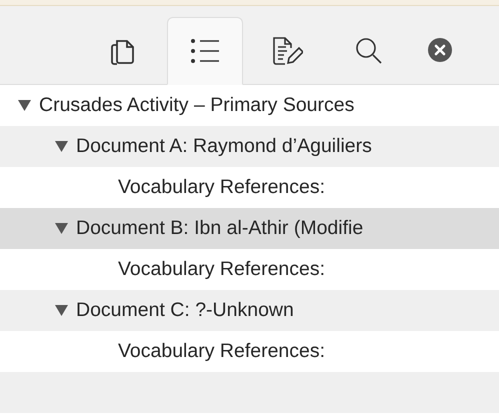  What do you see at coordinates (287, 51) in the screenshot?
I see `document-pencil-icon` at bounding box center [287, 51].